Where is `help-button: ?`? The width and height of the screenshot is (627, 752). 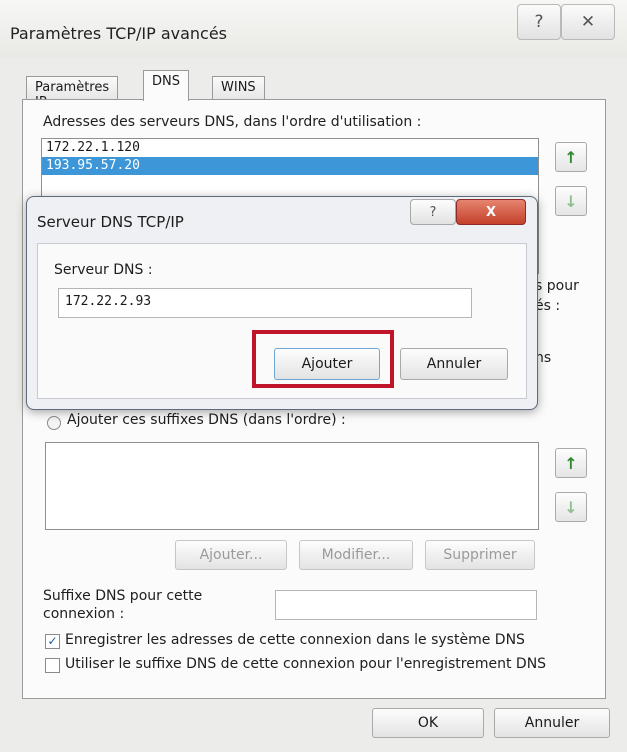
help-button: ? is located at coordinates (539, 22).